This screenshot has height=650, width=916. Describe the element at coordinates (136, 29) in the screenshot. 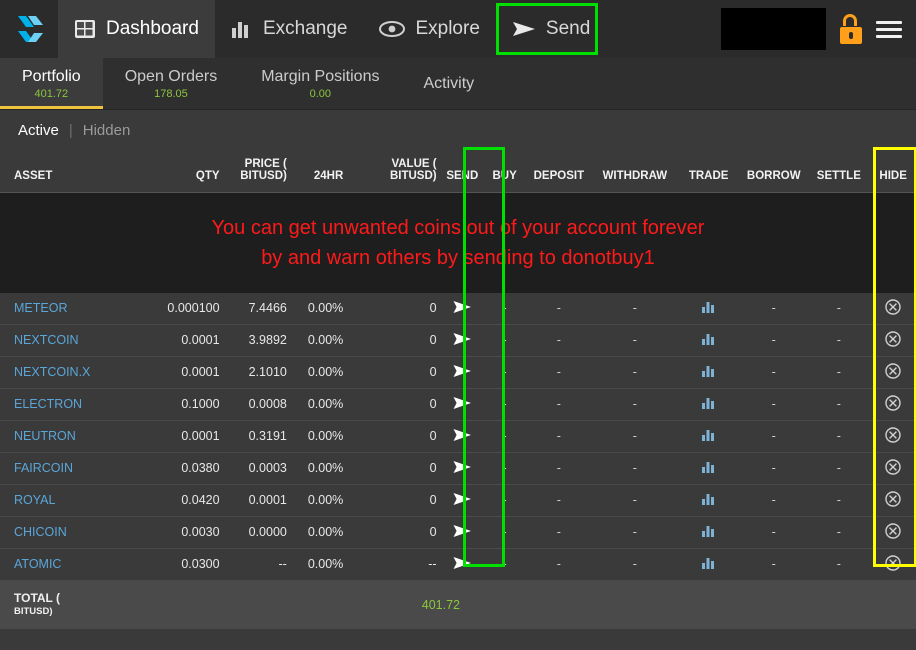

I see `nav-item-dashboard: Dashboard` at that location.